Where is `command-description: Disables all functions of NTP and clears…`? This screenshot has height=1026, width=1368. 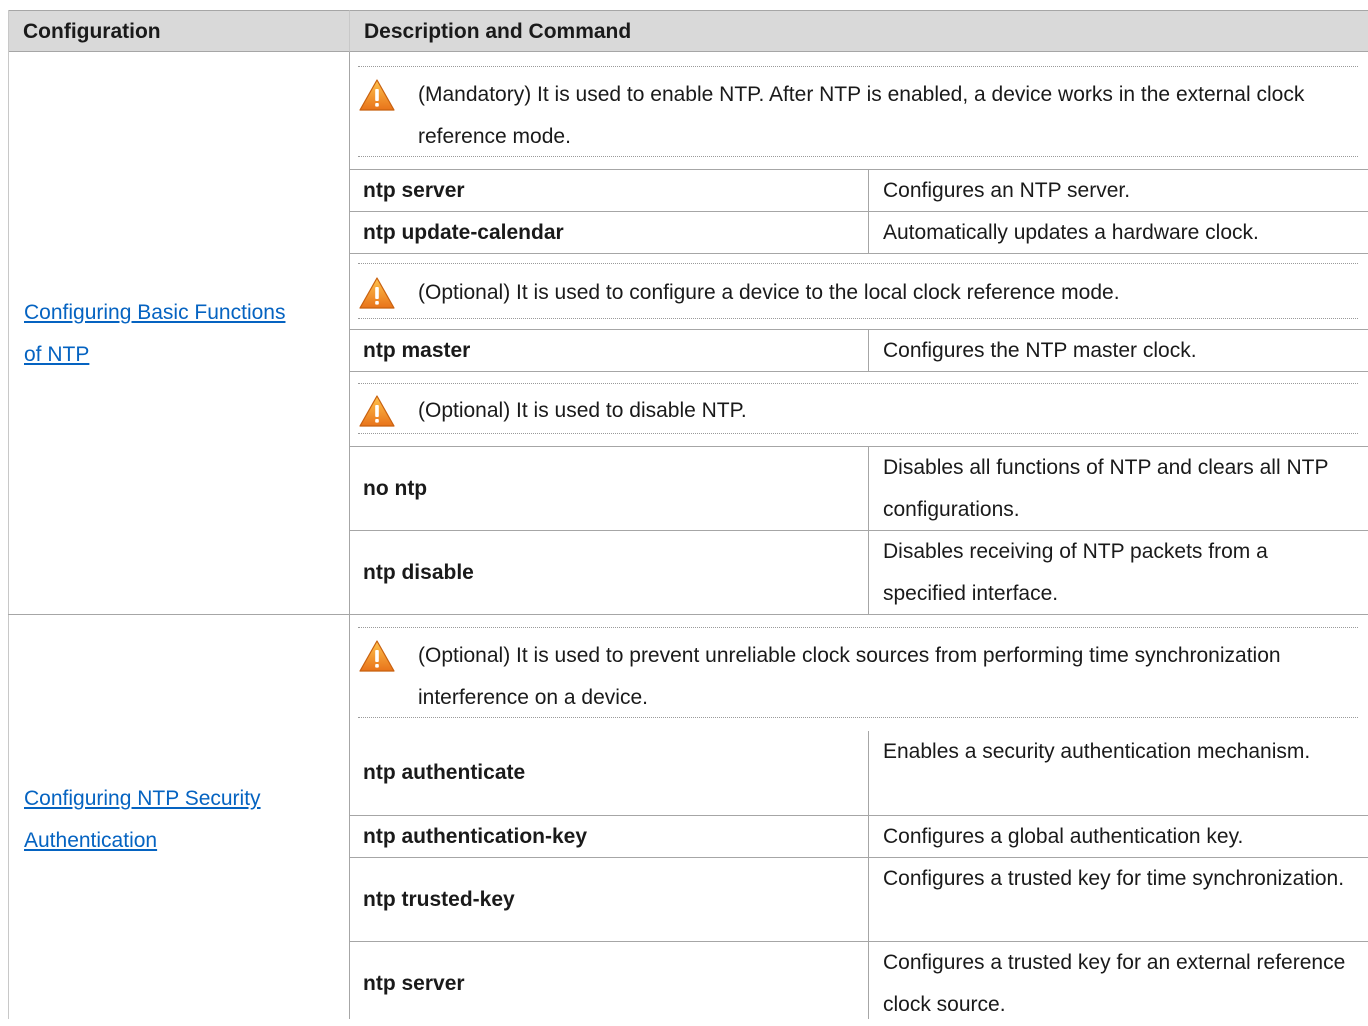 command-description: Disables all functions of NTP and clears… is located at coordinates (1106, 488).